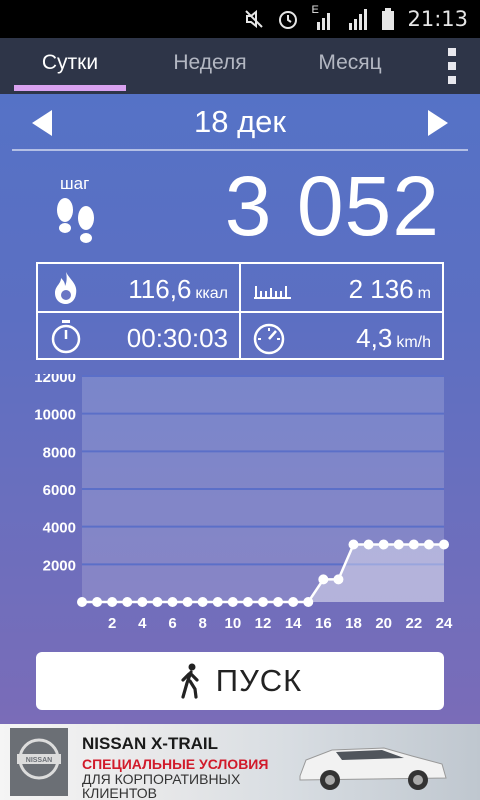 The width and height of the screenshot is (480, 800). What do you see at coordinates (413, 342) in the screenshot?
I see `speed-unit: km/h` at bounding box center [413, 342].